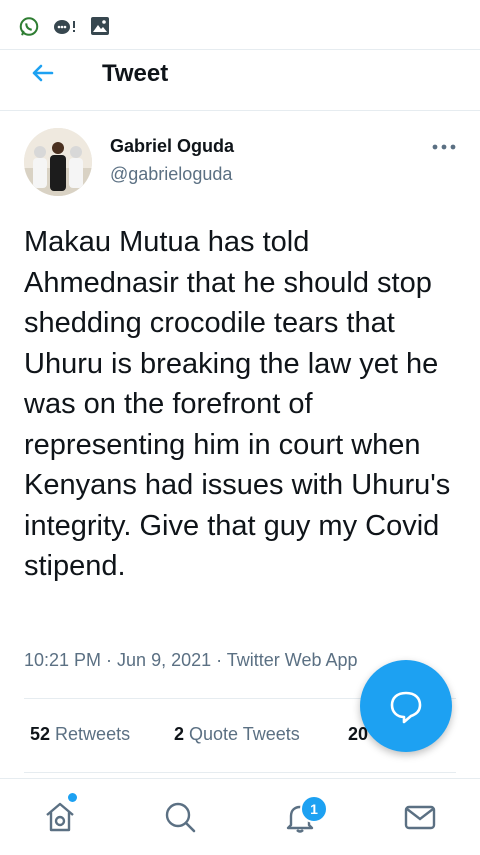 The width and height of the screenshot is (480, 855). Describe the element at coordinates (80, 734) in the screenshot. I see `retweets-stat: 52 Retweets` at that location.